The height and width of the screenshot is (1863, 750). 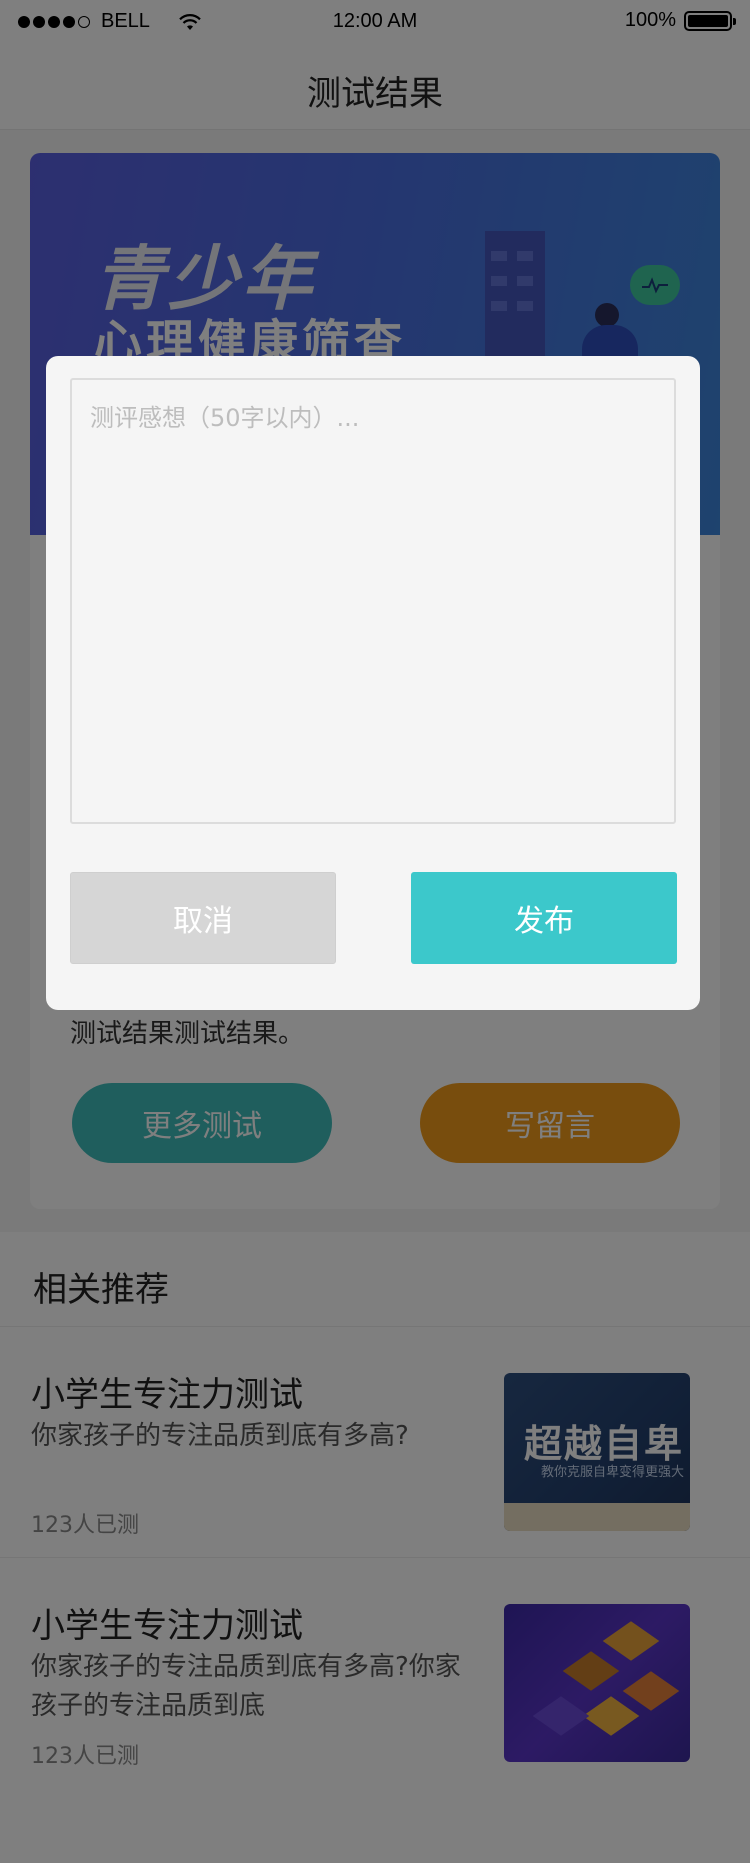 What do you see at coordinates (544, 918) in the screenshot?
I see `publish-button: 发布` at bounding box center [544, 918].